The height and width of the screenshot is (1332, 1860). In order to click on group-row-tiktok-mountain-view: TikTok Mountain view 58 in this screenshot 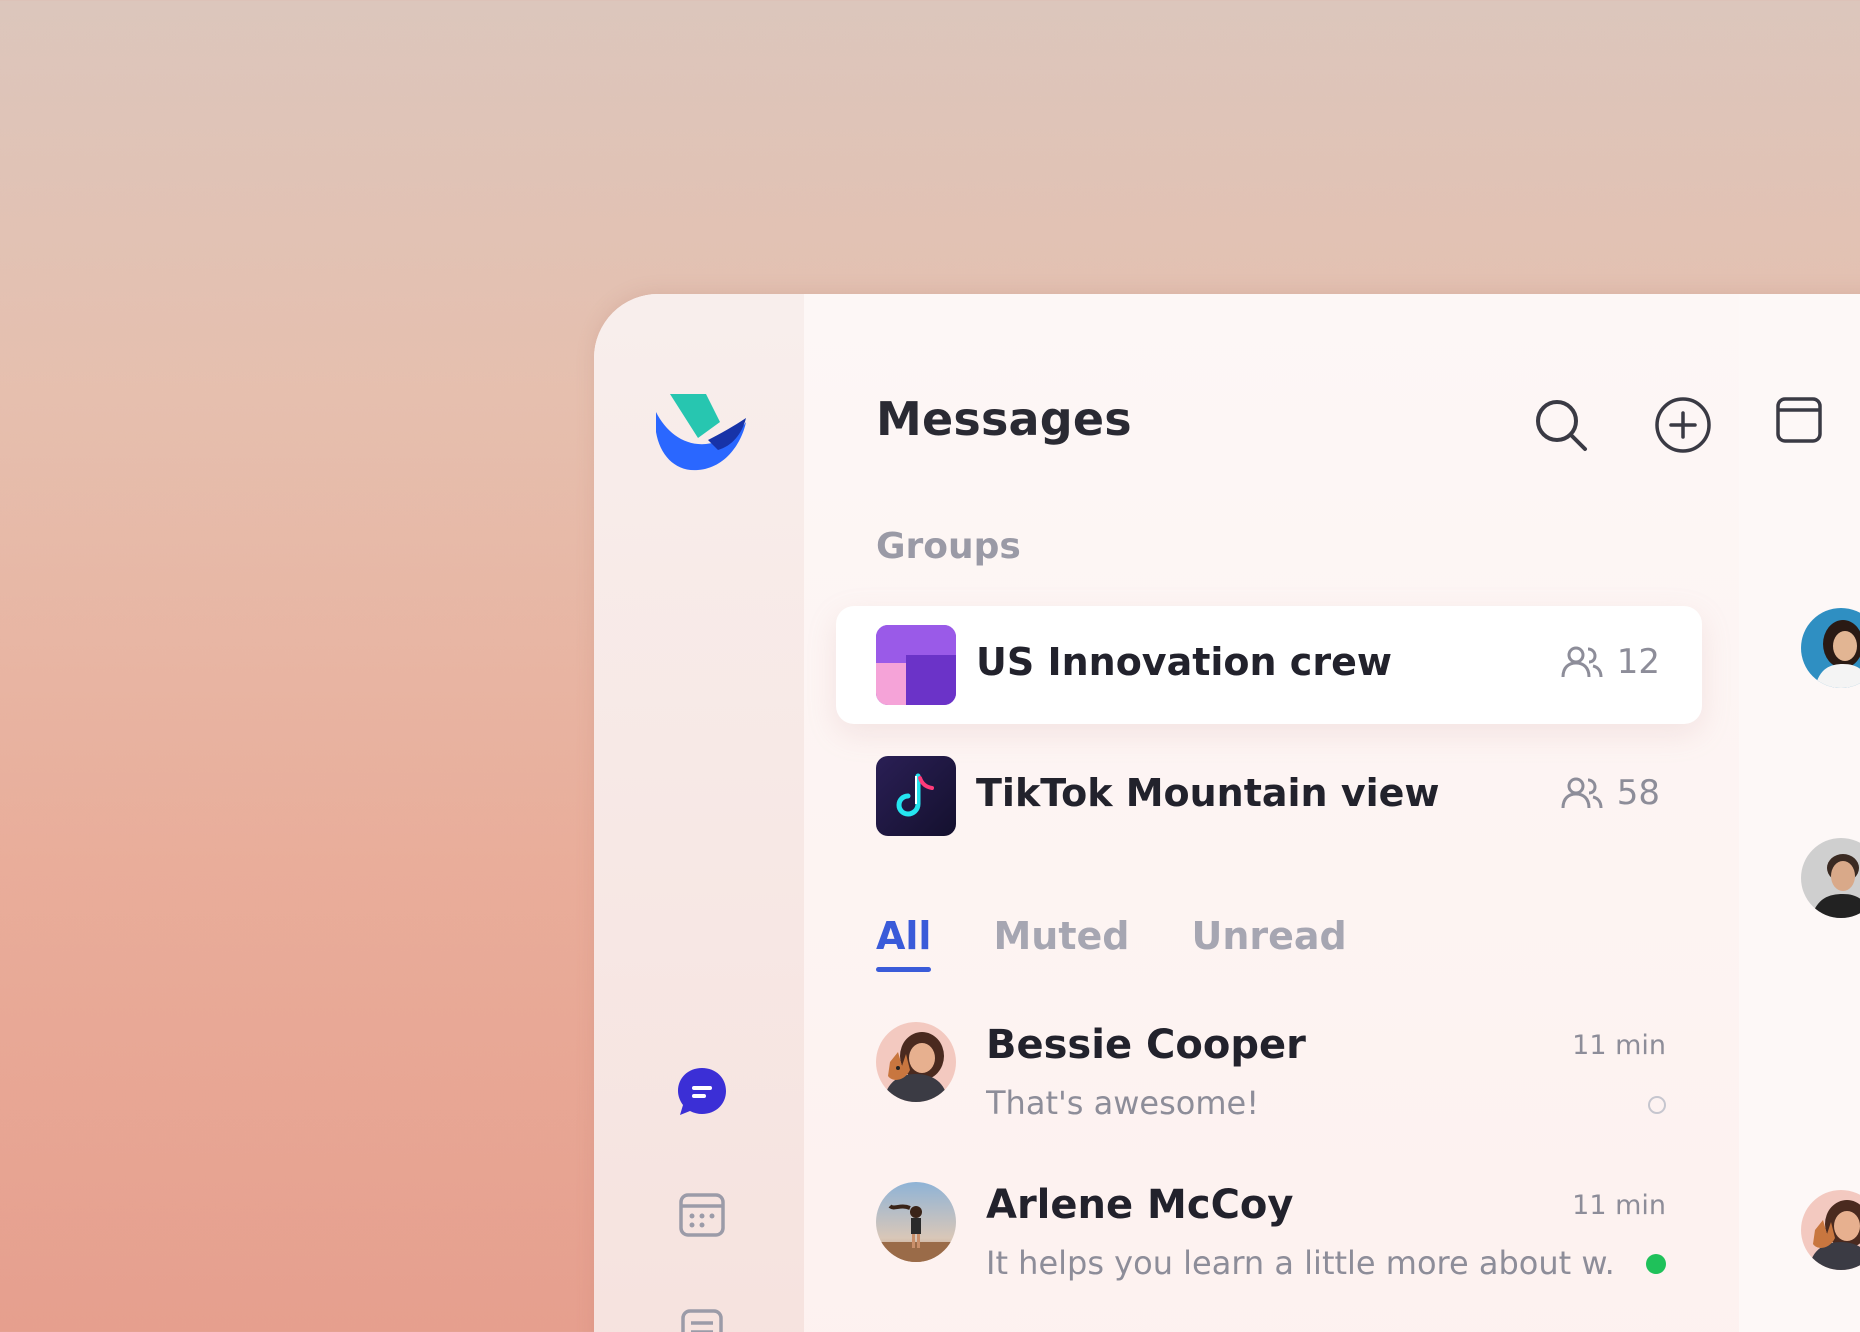, I will do `click(1269, 796)`.